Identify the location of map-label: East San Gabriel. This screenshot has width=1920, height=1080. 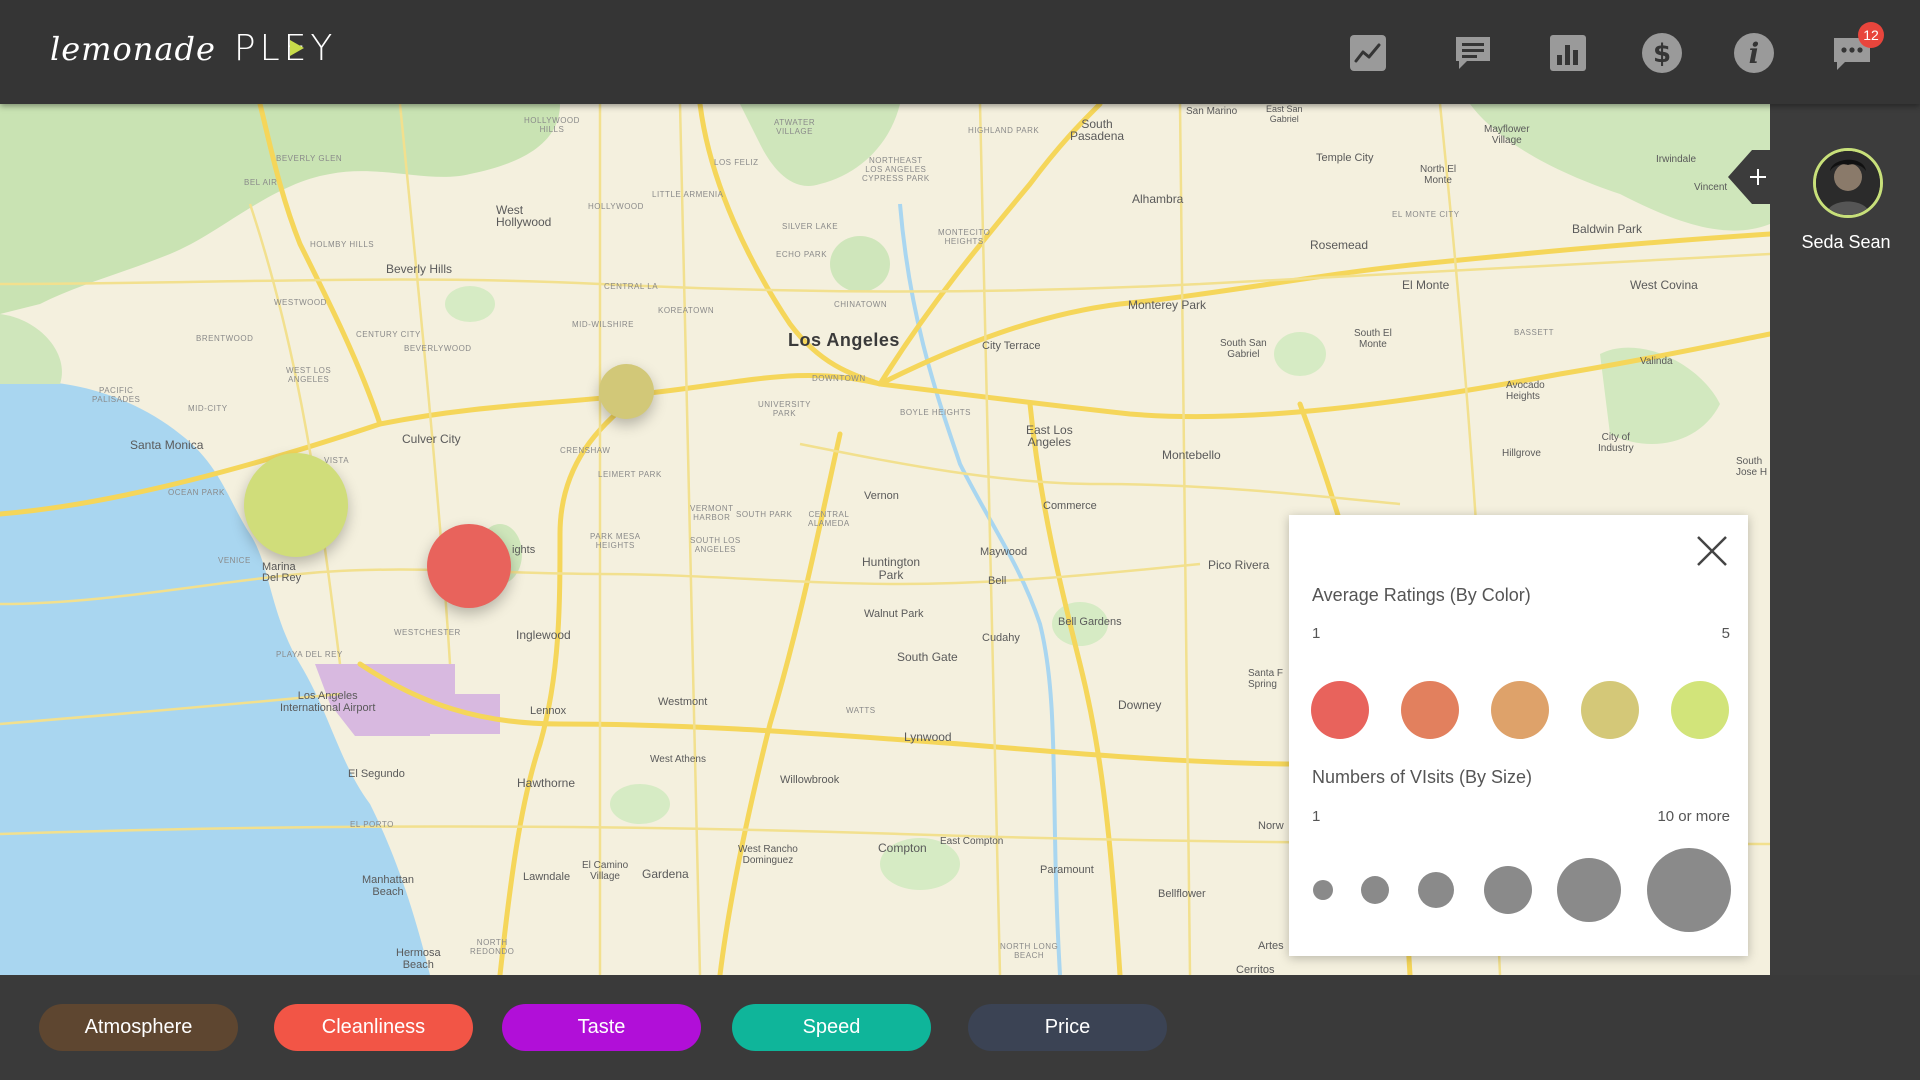
(1284, 114).